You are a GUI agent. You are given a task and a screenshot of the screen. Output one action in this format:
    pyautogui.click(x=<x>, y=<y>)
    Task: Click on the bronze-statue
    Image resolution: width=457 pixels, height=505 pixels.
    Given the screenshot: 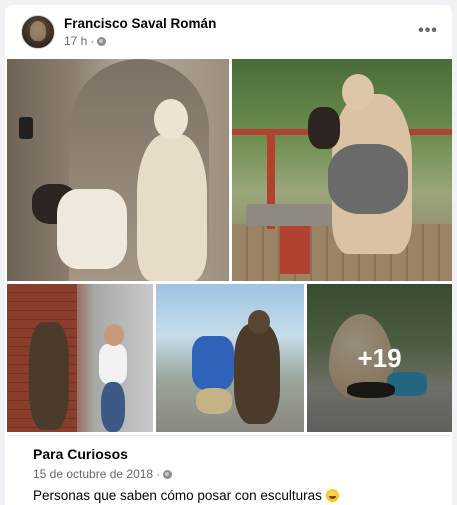 What is the action you would take?
    pyautogui.click(x=49, y=376)
    